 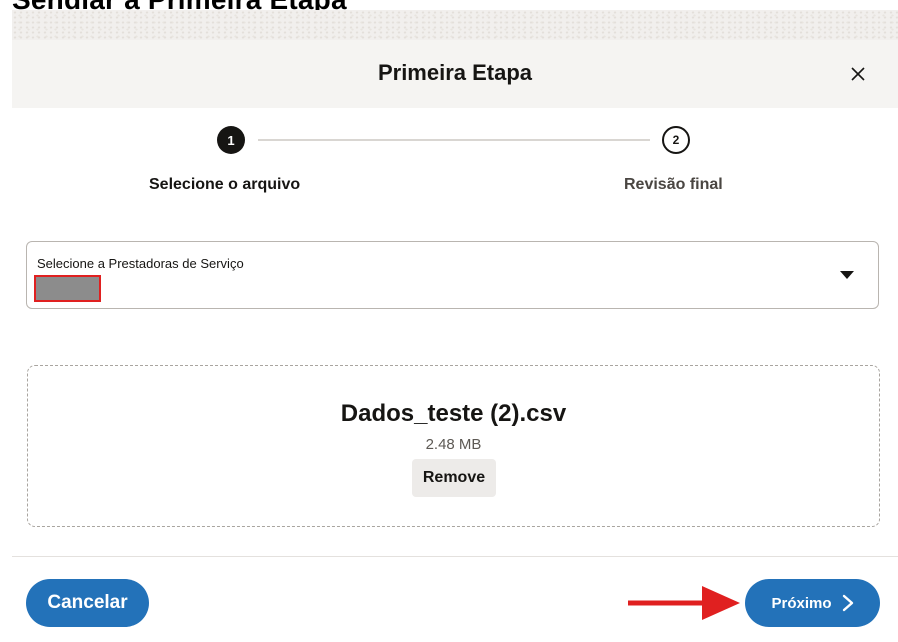 What do you see at coordinates (455, 25) in the screenshot?
I see `header-pattern-band` at bounding box center [455, 25].